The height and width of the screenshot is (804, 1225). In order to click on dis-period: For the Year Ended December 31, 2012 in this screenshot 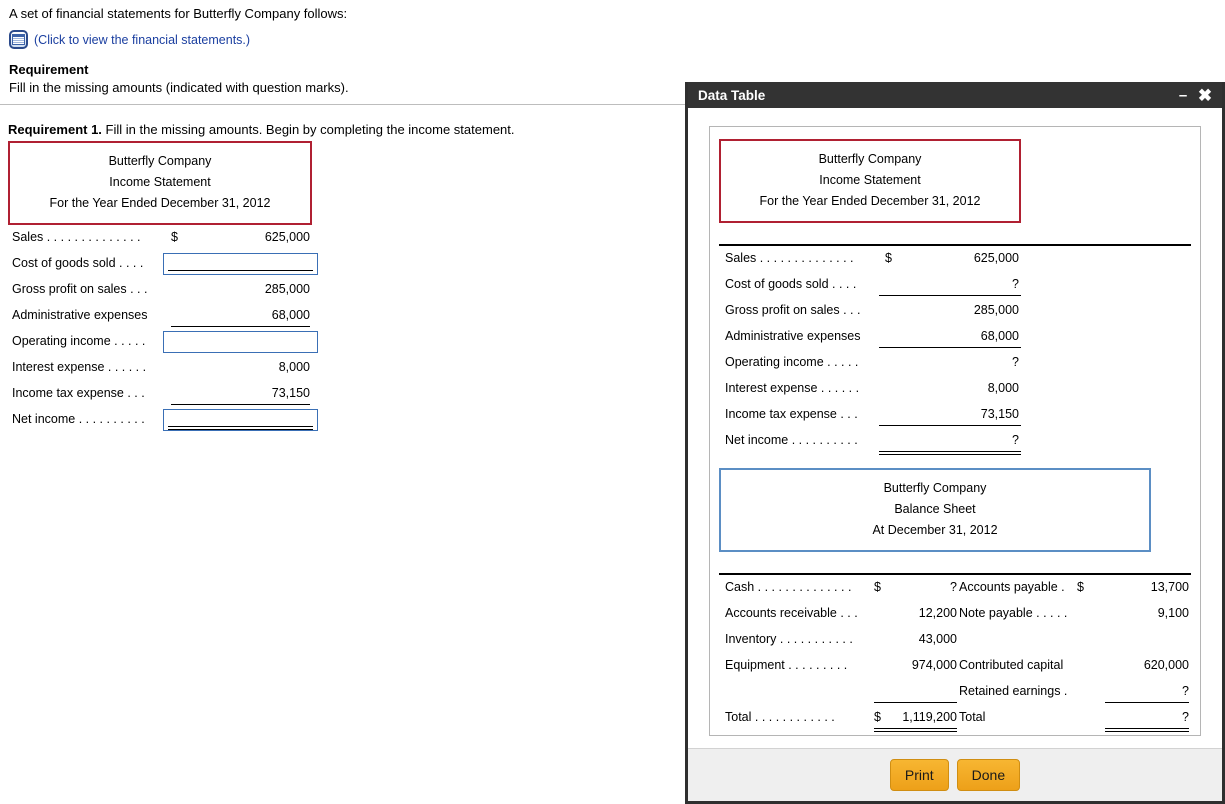, I will do `click(870, 201)`.